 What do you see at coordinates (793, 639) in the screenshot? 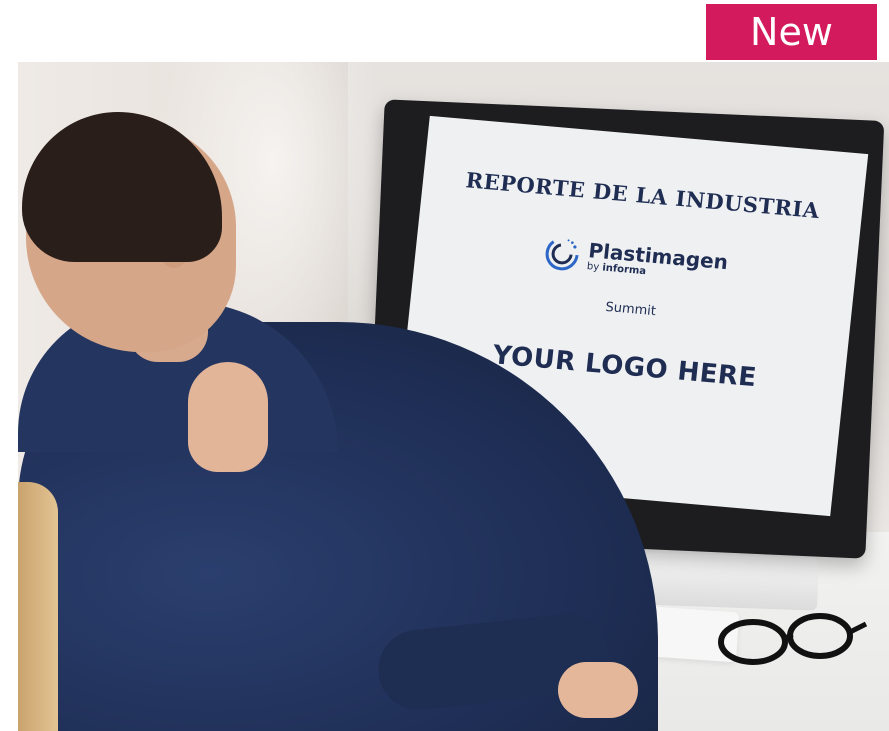
I see `eyeglasses-icon` at bounding box center [793, 639].